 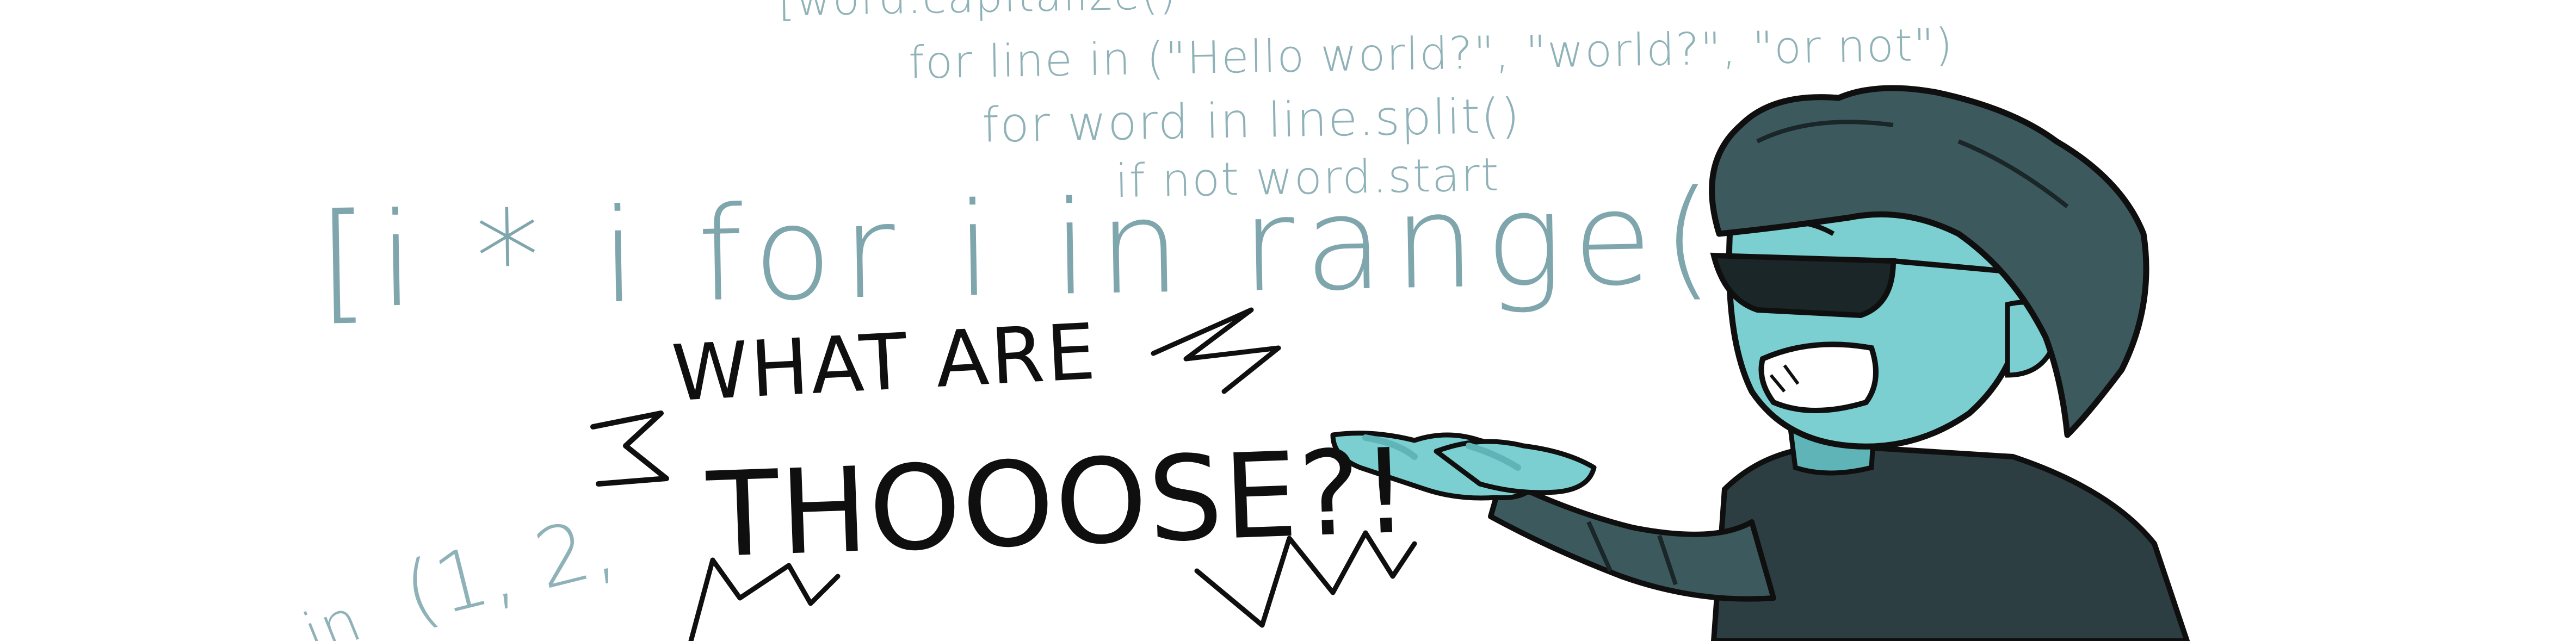 I want to click on speech-line-2: THOOOSE?!, so click(x=1059, y=503).